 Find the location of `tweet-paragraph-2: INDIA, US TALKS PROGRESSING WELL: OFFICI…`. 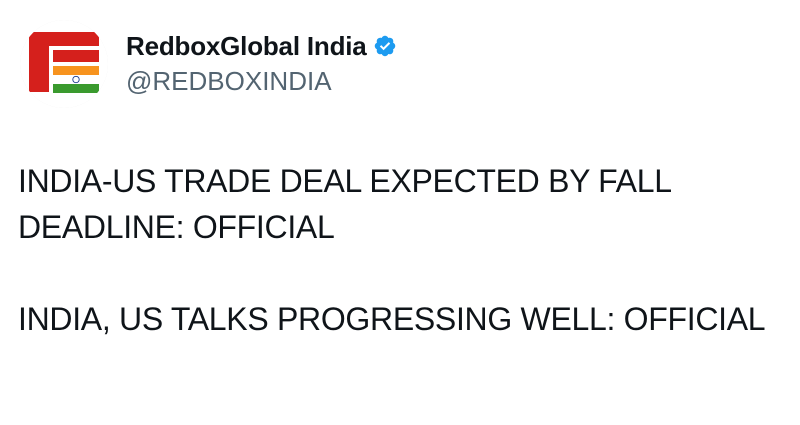

tweet-paragraph-2: INDIA, US TALKS PROGRESSING WELL: OFFICI… is located at coordinates (392, 319).